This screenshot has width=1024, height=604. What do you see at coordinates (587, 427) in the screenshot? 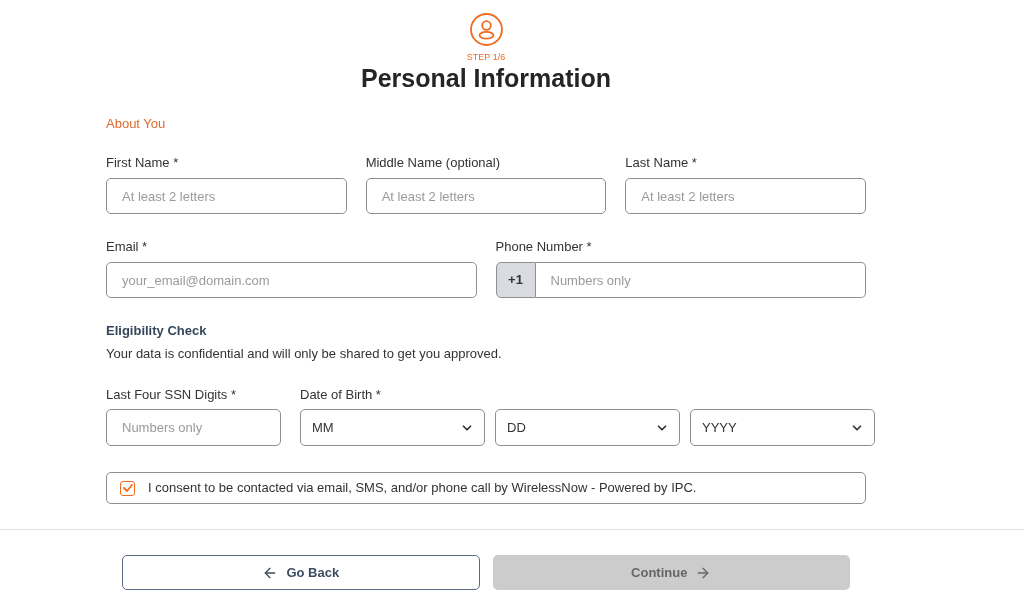
I see `dropdown-select: DD` at bounding box center [587, 427].